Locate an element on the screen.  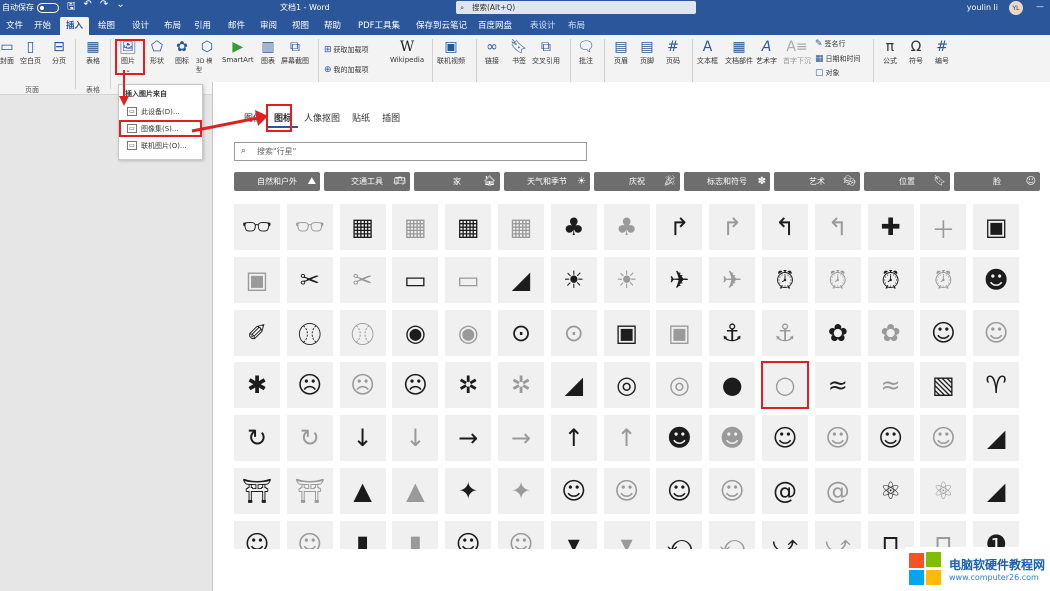
numbering-button: # 编号 is located at coordinates (942, 52).